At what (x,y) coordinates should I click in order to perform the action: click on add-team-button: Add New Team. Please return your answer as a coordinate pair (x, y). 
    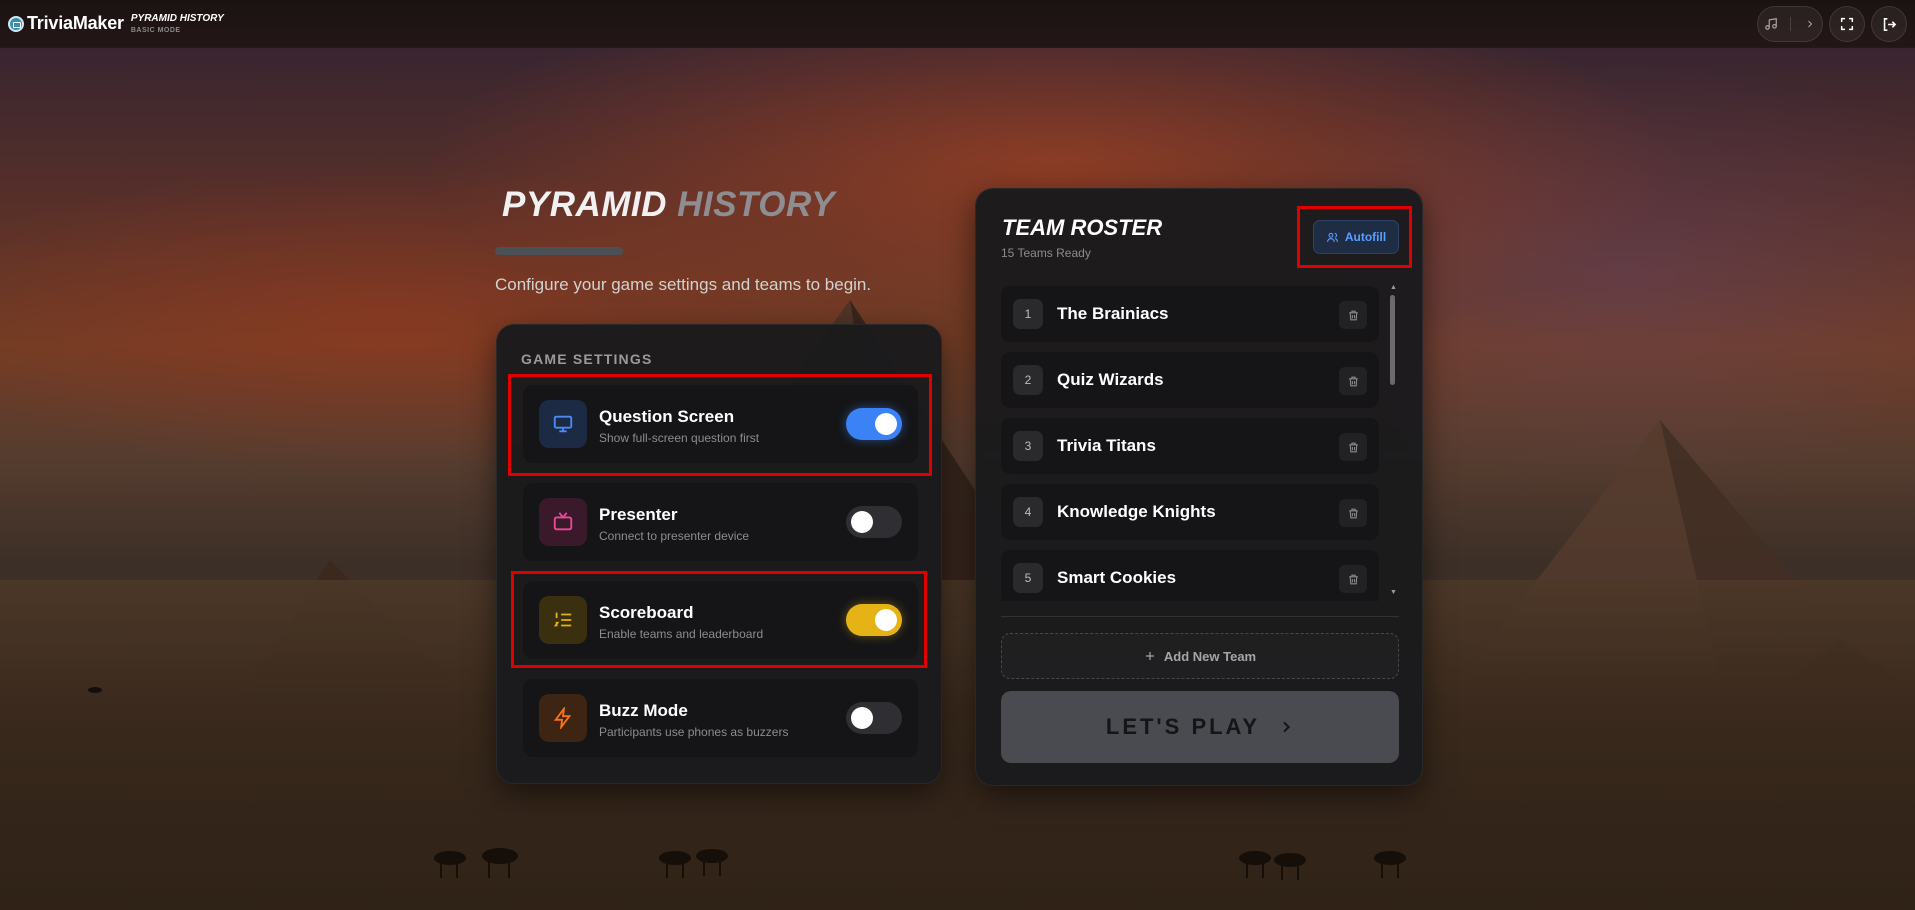
    Looking at the image, I should click on (1200, 656).